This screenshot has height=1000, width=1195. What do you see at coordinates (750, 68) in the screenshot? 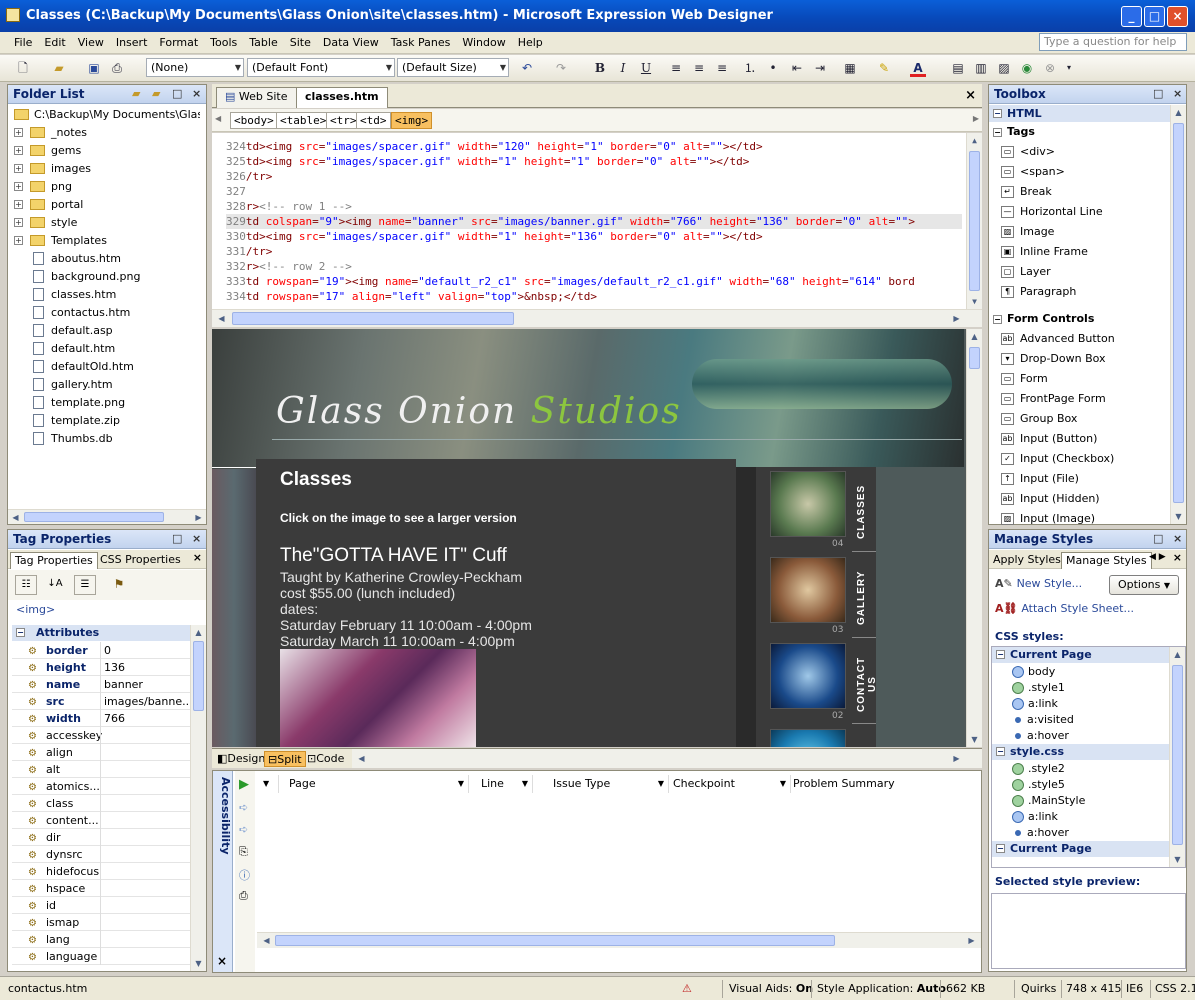
I see `numbered-list-icon: ⒈` at bounding box center [750, 68].